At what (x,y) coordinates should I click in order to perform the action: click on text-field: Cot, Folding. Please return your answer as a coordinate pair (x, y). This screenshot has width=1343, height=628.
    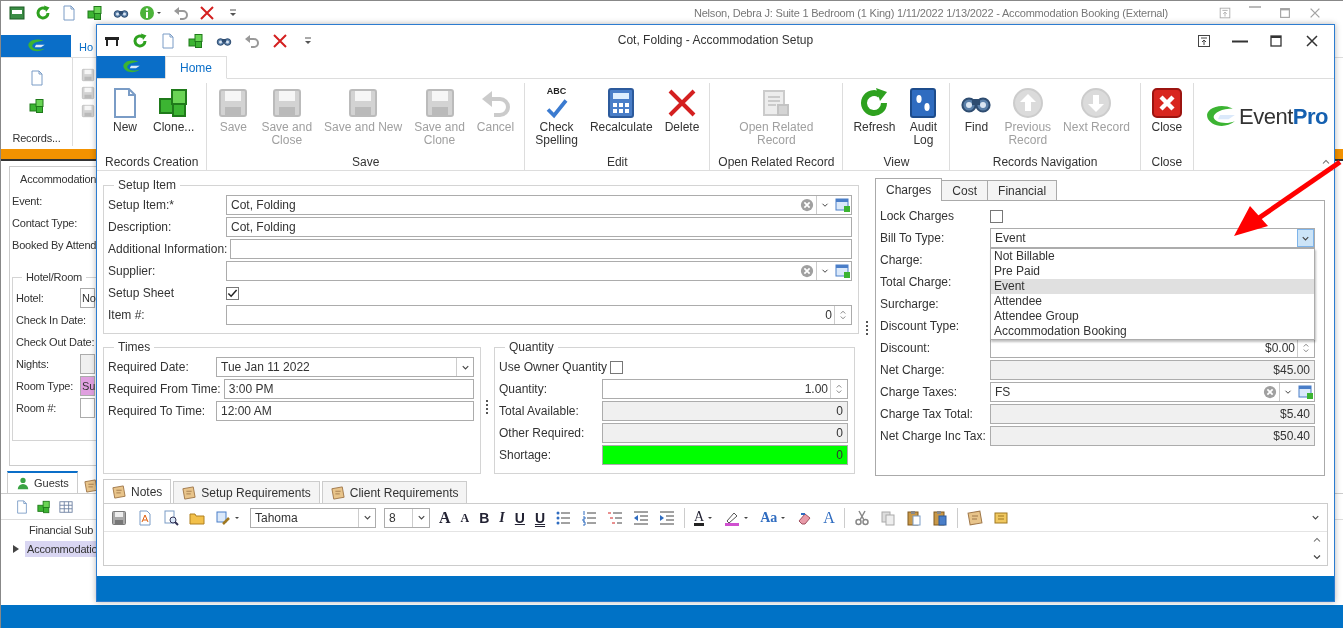
    Looking at the image, I should click on (539, 227).